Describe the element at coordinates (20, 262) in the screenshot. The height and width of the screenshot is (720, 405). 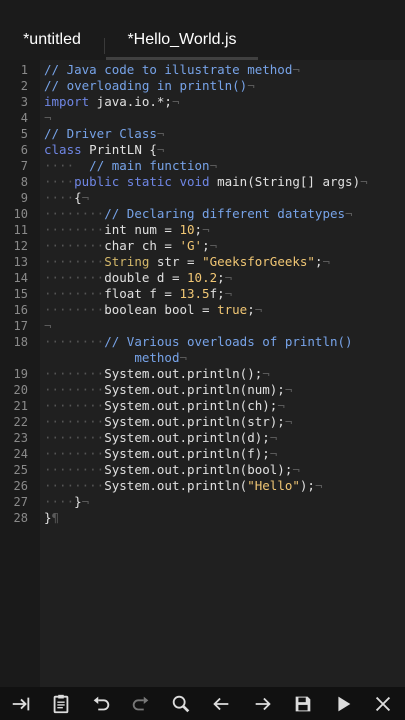
I see `line-number: 13` at that location.